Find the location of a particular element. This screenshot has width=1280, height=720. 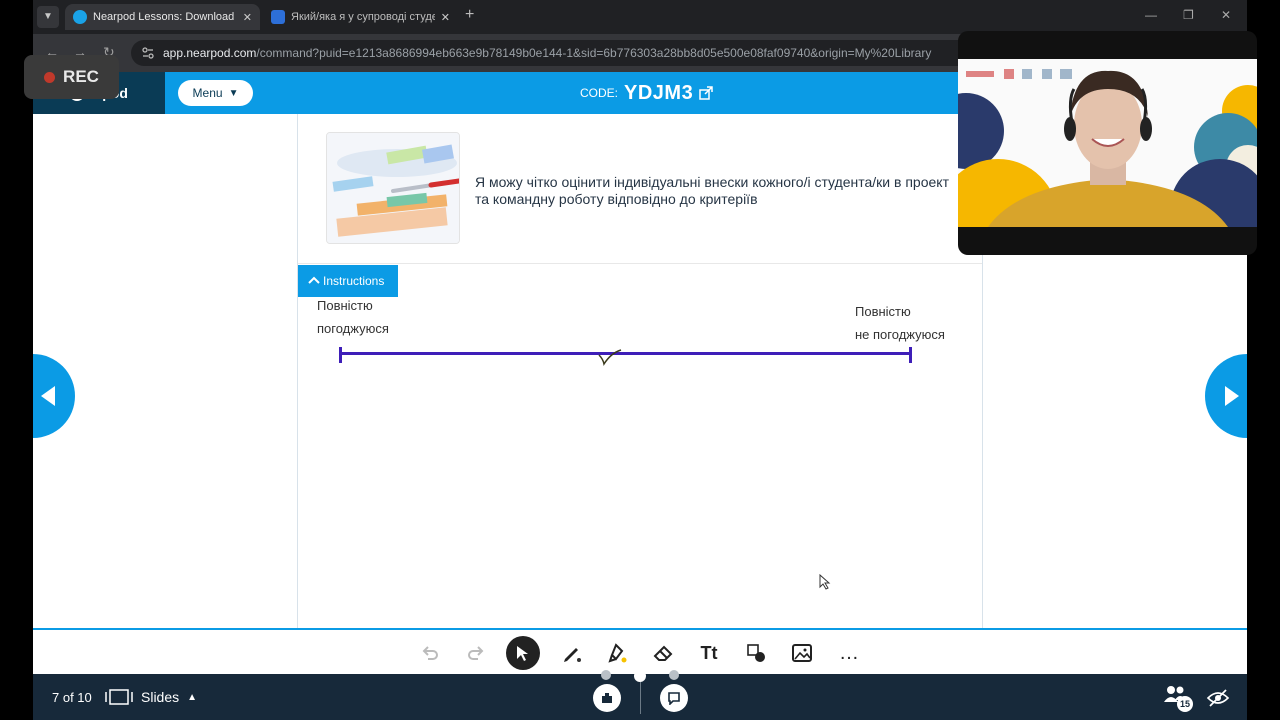

restore-window-icon: ❐ is located at coordinates (1188, 15).